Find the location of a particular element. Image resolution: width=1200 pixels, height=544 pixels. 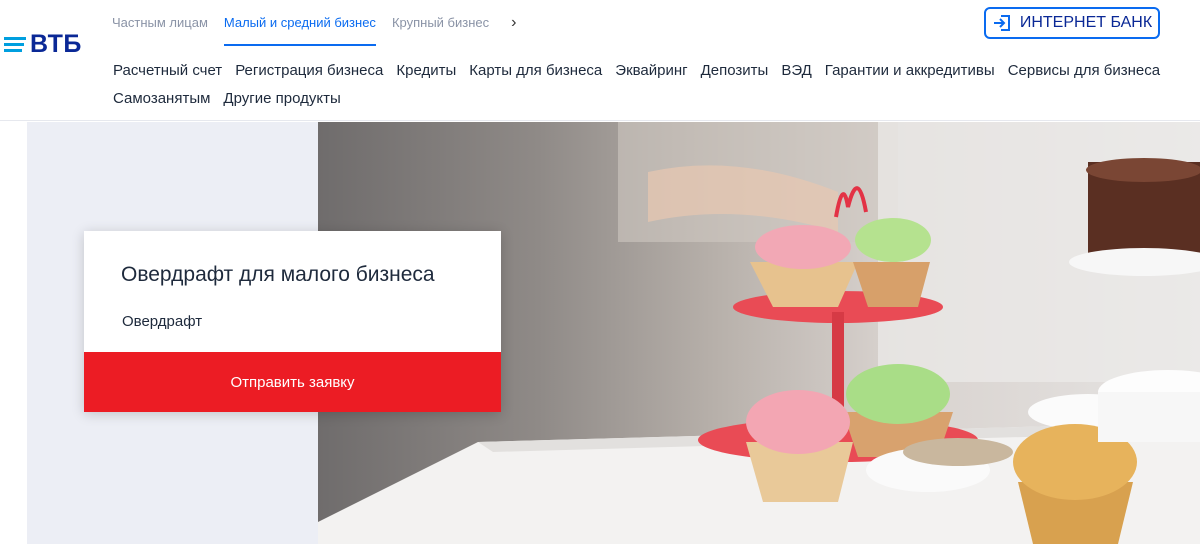

card-title: Овердрафт для малого бизнеса is located at coordinates (278, 274).